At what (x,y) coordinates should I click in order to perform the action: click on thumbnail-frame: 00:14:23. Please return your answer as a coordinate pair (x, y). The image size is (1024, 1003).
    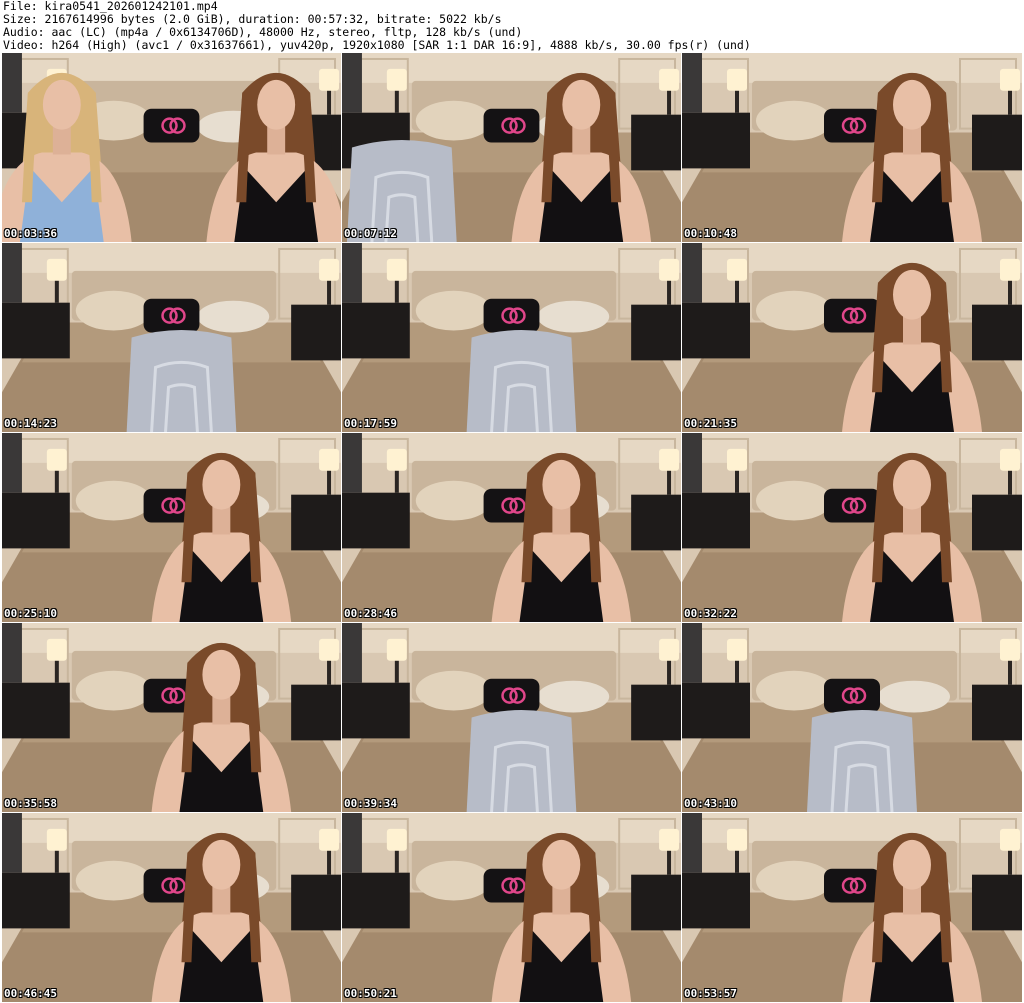
    Looking at the image, I should click on (171, 337).